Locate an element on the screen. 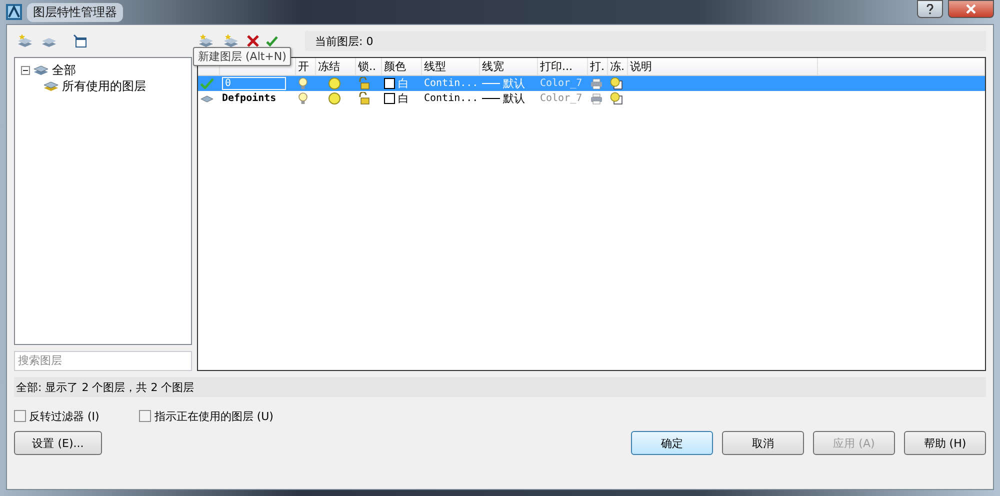 Image resolution: width=1000 pixels, height=496 pixels. new-layer-icon is located at coordinates (206, 41).